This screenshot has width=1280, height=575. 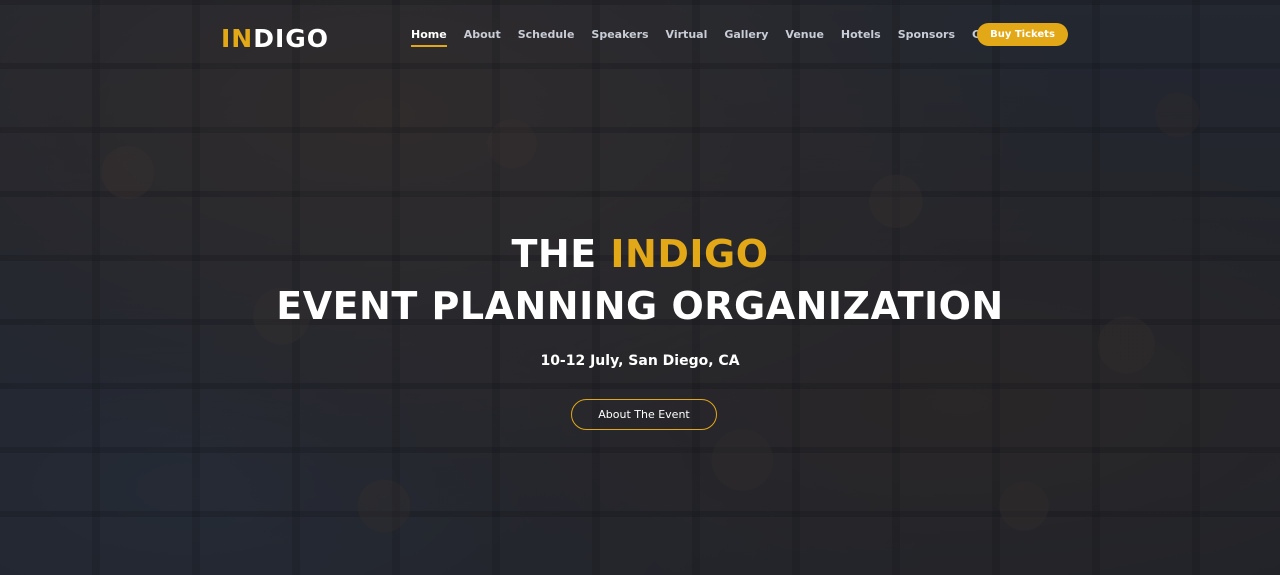 I want to click on nav-item-speakers: Speakers, so click(x=619, y=37).